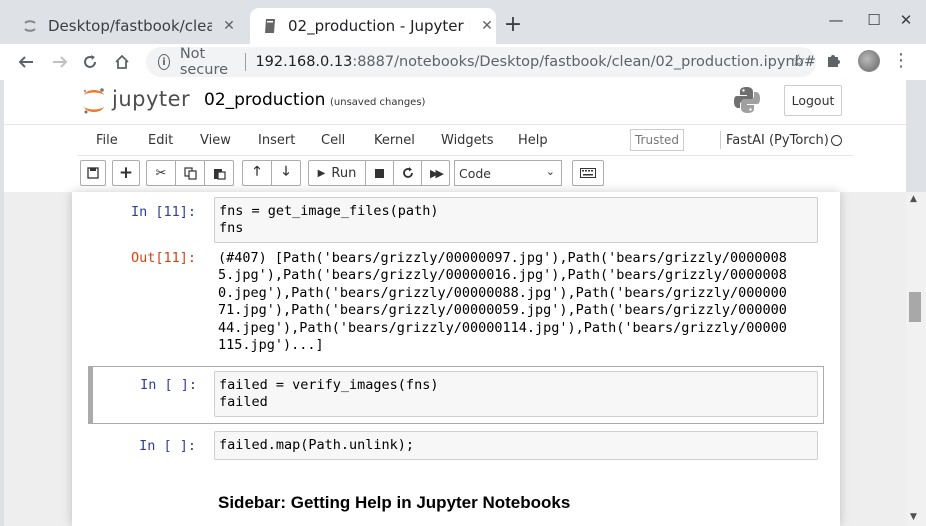 The height and width of the screenshot is (526, 926). What do you see at coordinates (107, 140) in the screenshot?
I see `menu-file: File` at bounding box center [107, 140].